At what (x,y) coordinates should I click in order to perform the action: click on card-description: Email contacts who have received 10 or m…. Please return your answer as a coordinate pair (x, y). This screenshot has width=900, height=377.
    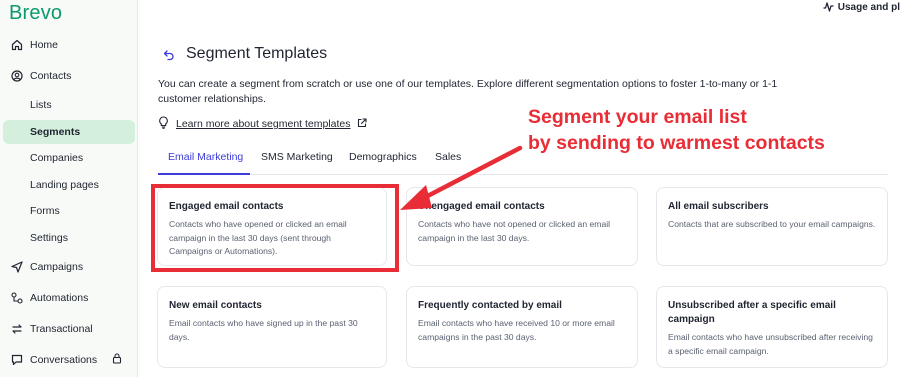
    Looking at the image, I should click on (516, 330).